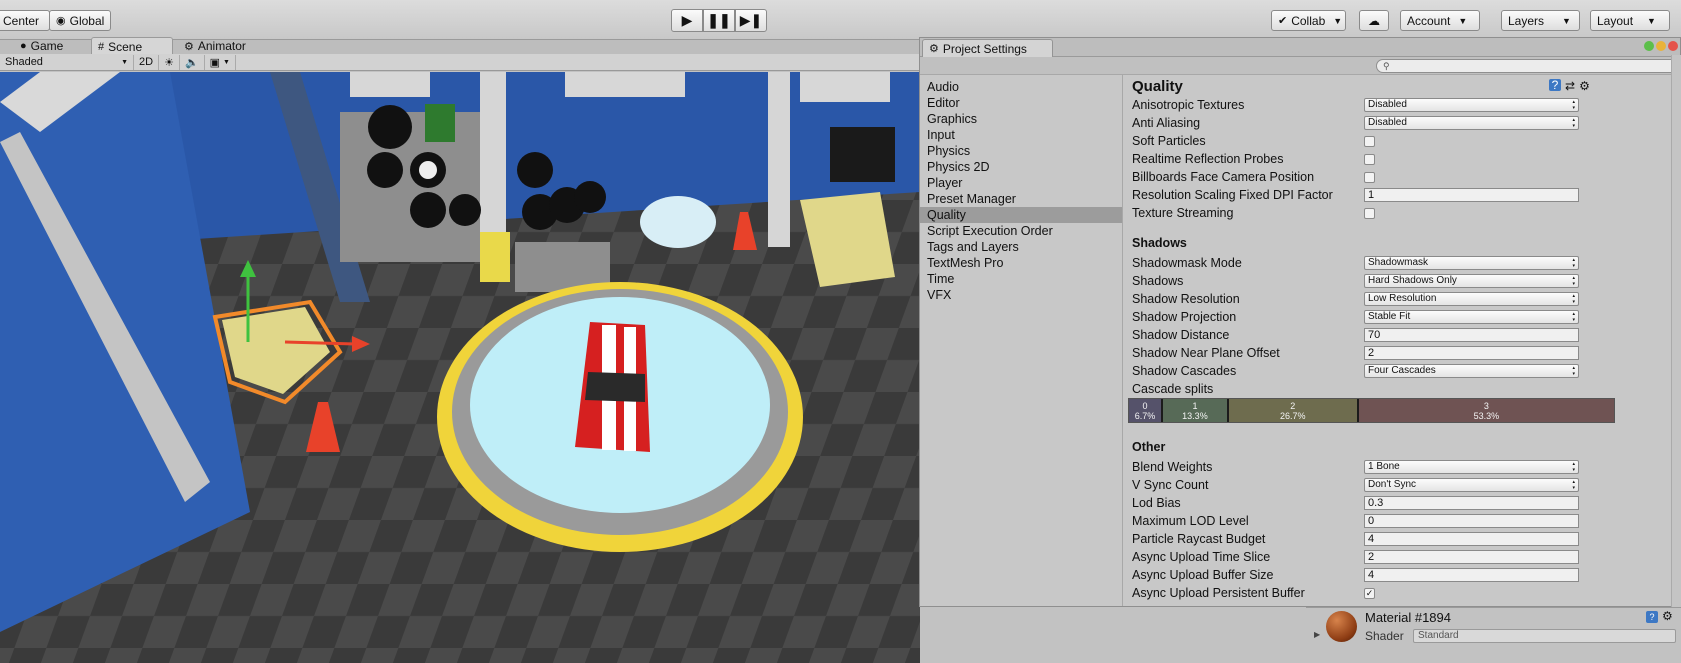  What do you see at coordinates (1021, 199) in the screenshot?
I see `nav-item-preset-manager: Preset Manager` at bounding box center [1021, 199].